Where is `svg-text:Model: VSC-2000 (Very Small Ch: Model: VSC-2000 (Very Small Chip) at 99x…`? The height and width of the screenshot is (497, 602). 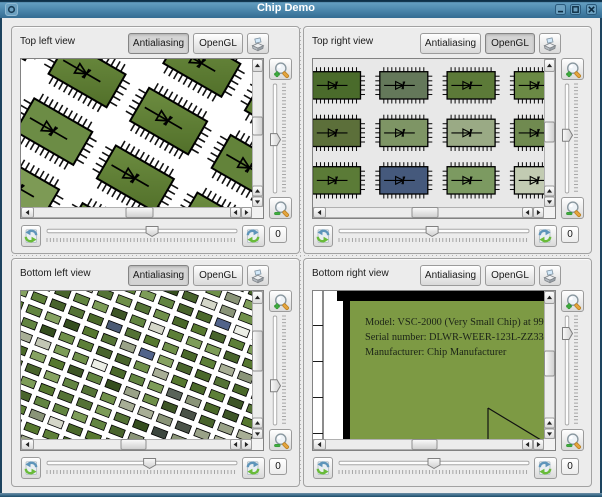
svg-text:Model: VSC-2000 (Very Small Ch: Model: VSC-2000 (Very Small Chip) at 99x… is located at coordinates (454, 322).